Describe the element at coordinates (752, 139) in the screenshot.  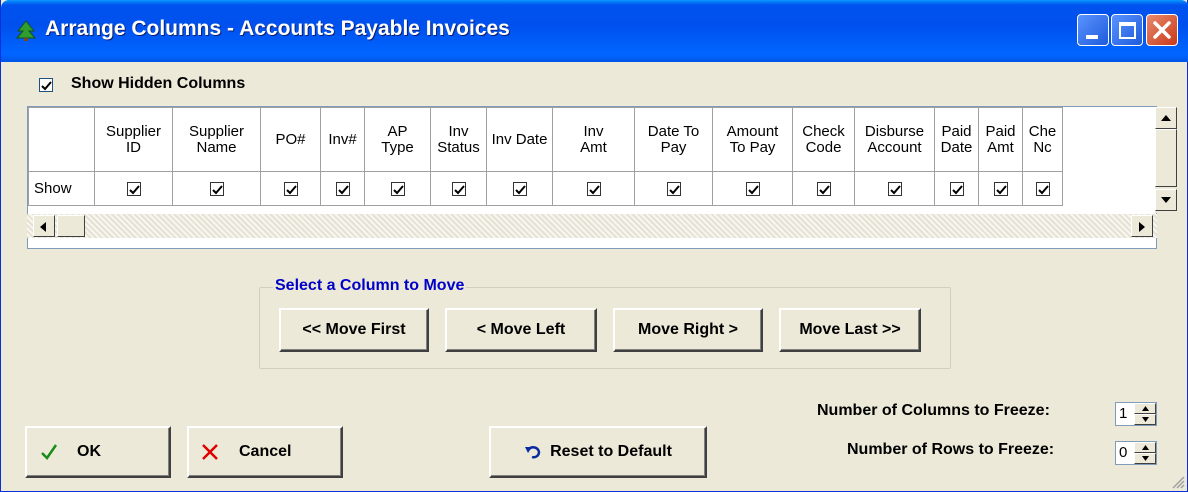
I see `column-header: Amount To Pay` at that location.